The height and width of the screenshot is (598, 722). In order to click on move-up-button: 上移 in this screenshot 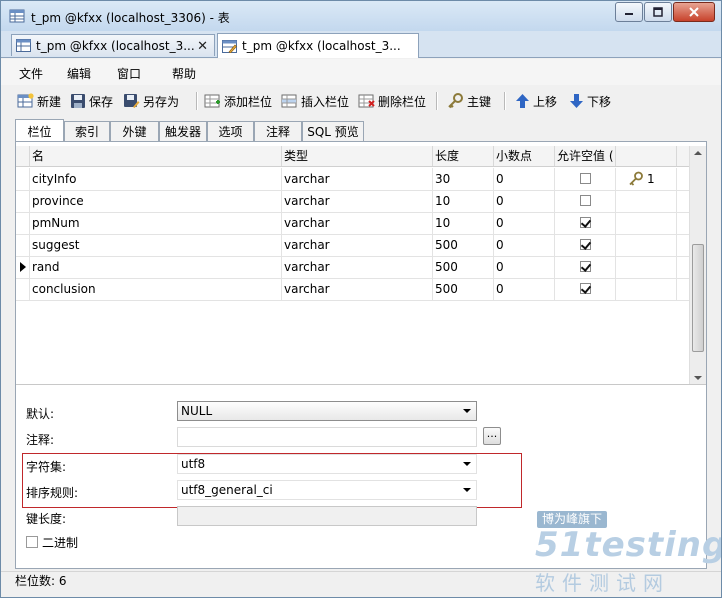, I will do `click(536, 101)`.